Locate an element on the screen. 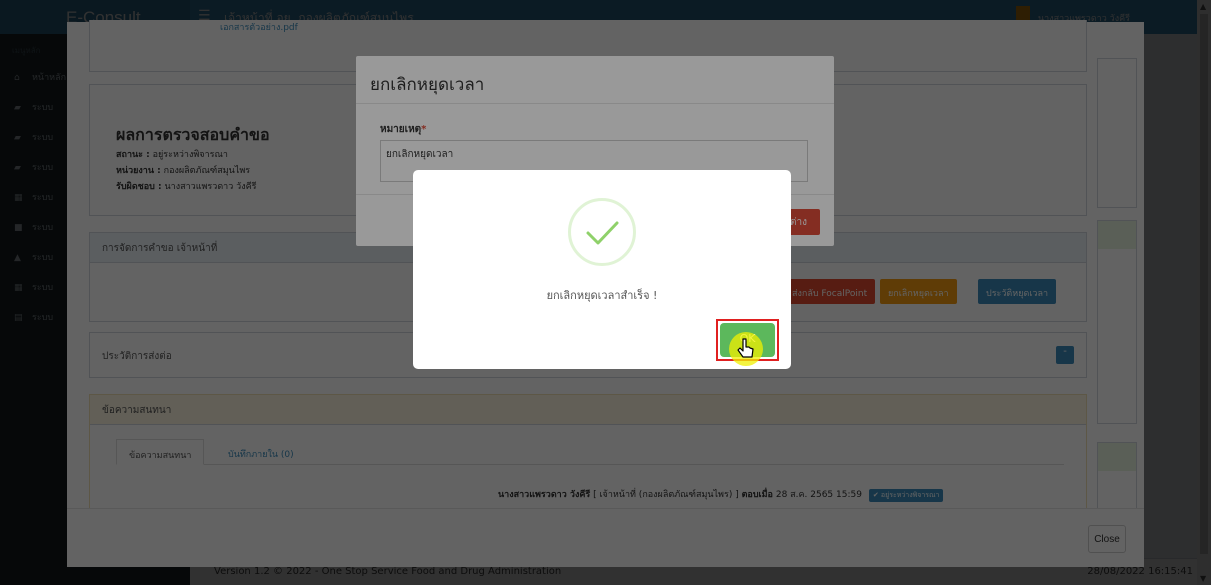  success-check-icon is located at coordinates (602, 232).